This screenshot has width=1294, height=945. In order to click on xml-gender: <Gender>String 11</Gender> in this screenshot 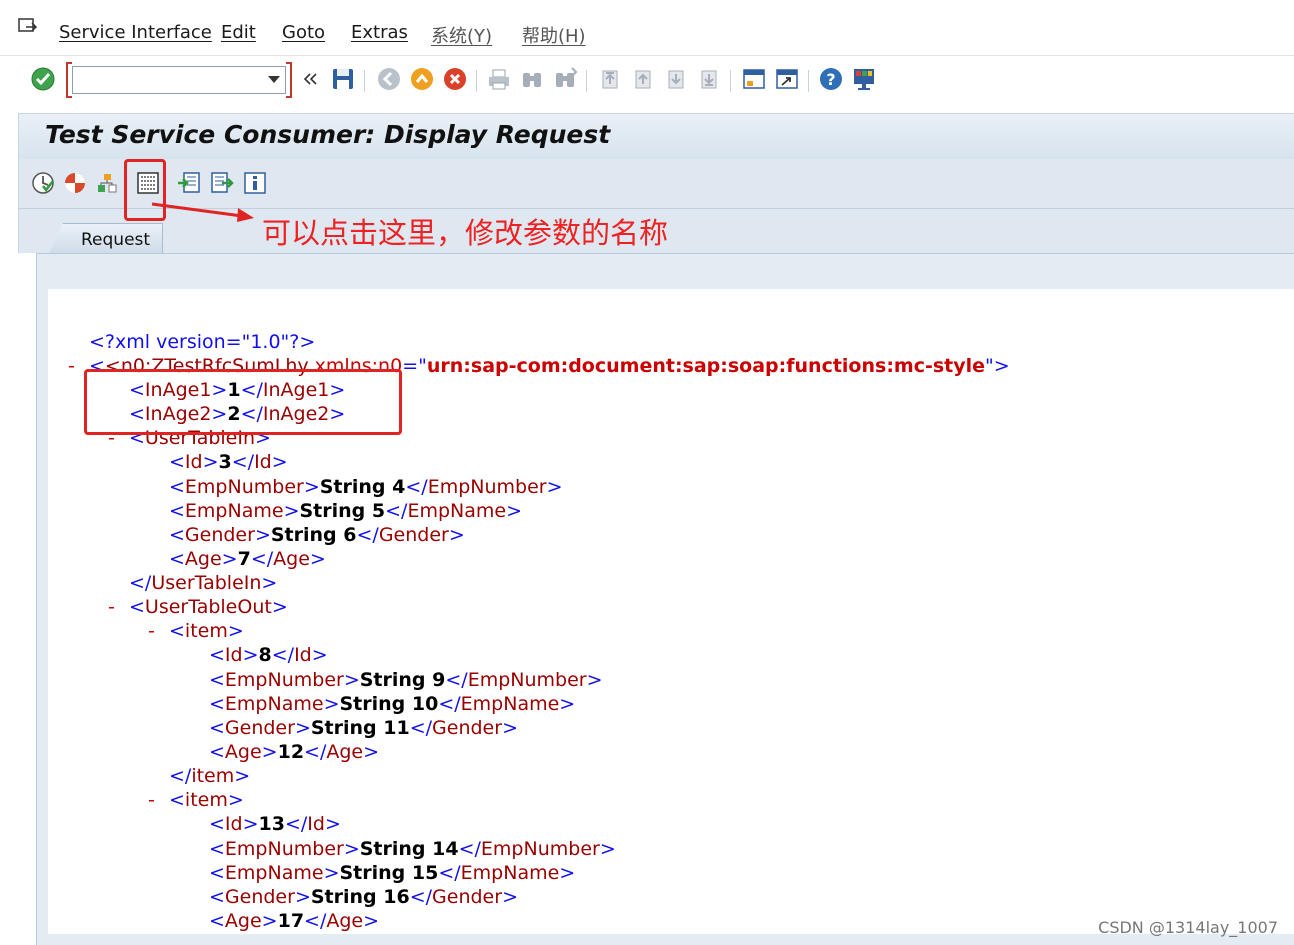, I will do `click(363, 728)`.